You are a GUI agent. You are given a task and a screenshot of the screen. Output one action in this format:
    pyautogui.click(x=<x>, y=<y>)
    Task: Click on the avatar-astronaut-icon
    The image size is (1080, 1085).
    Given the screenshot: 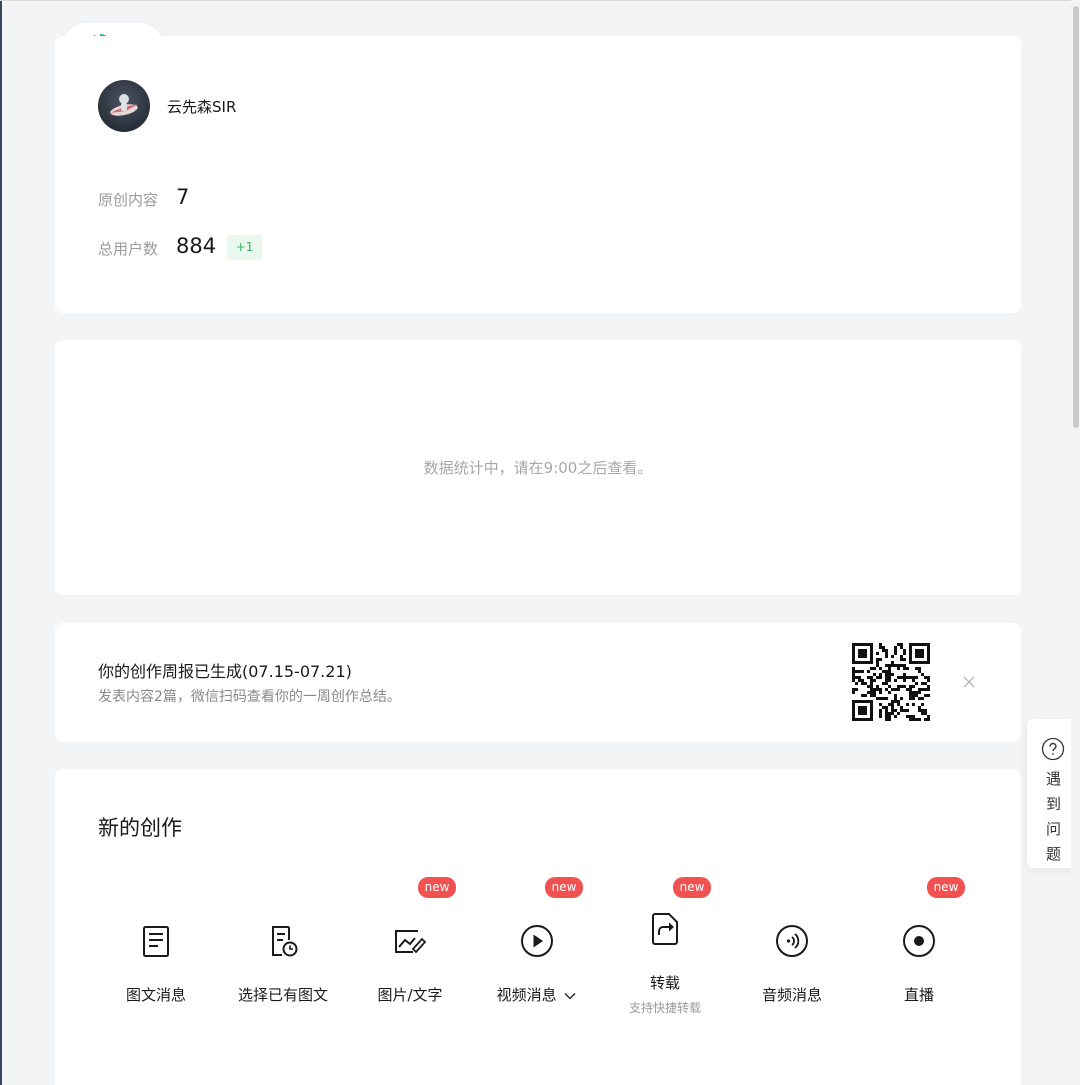 What is the action you would take?
    pyautogui.click(x=124, y=105)
    